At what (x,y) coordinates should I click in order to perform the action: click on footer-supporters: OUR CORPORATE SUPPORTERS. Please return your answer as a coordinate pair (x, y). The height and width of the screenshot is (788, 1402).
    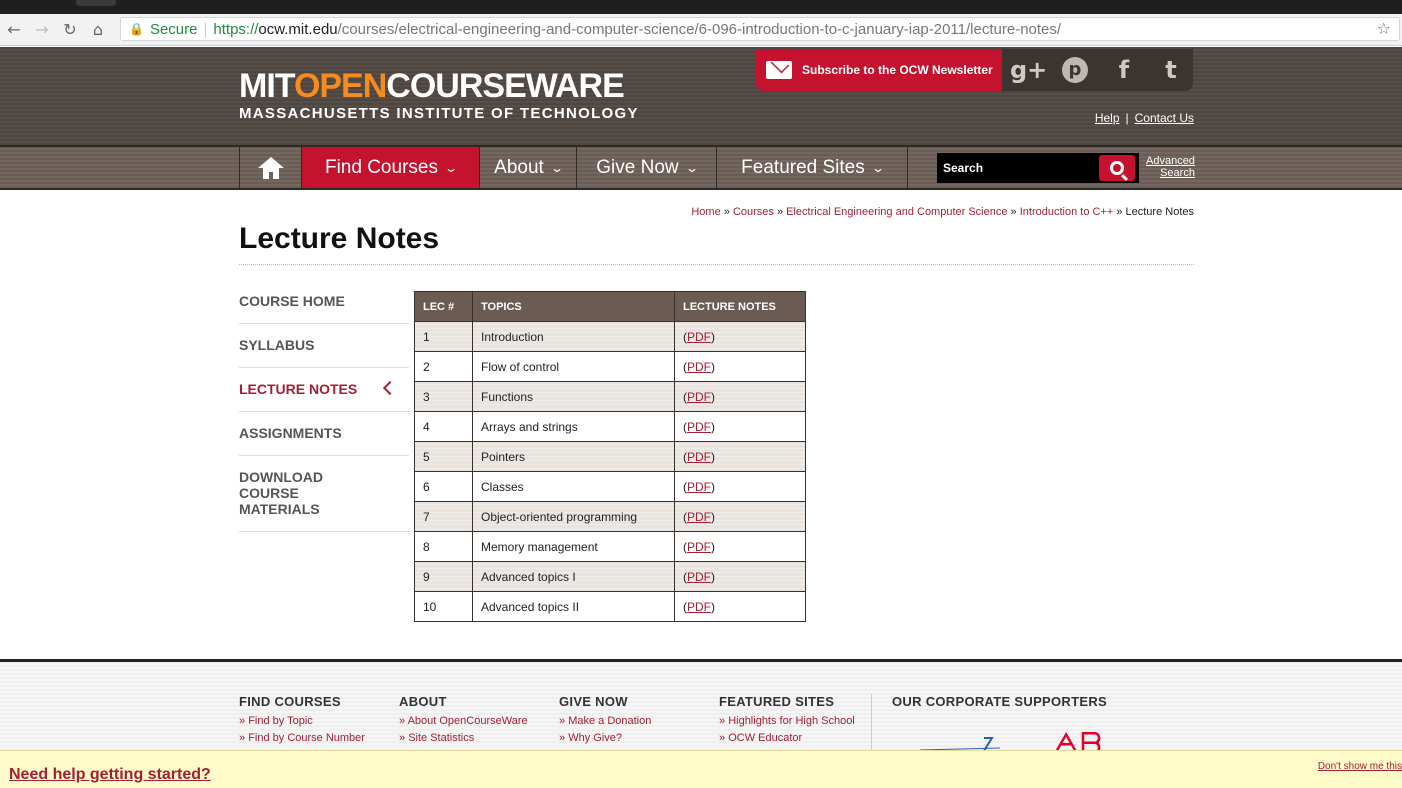
    Looking at the image, I should click on (999, 703).